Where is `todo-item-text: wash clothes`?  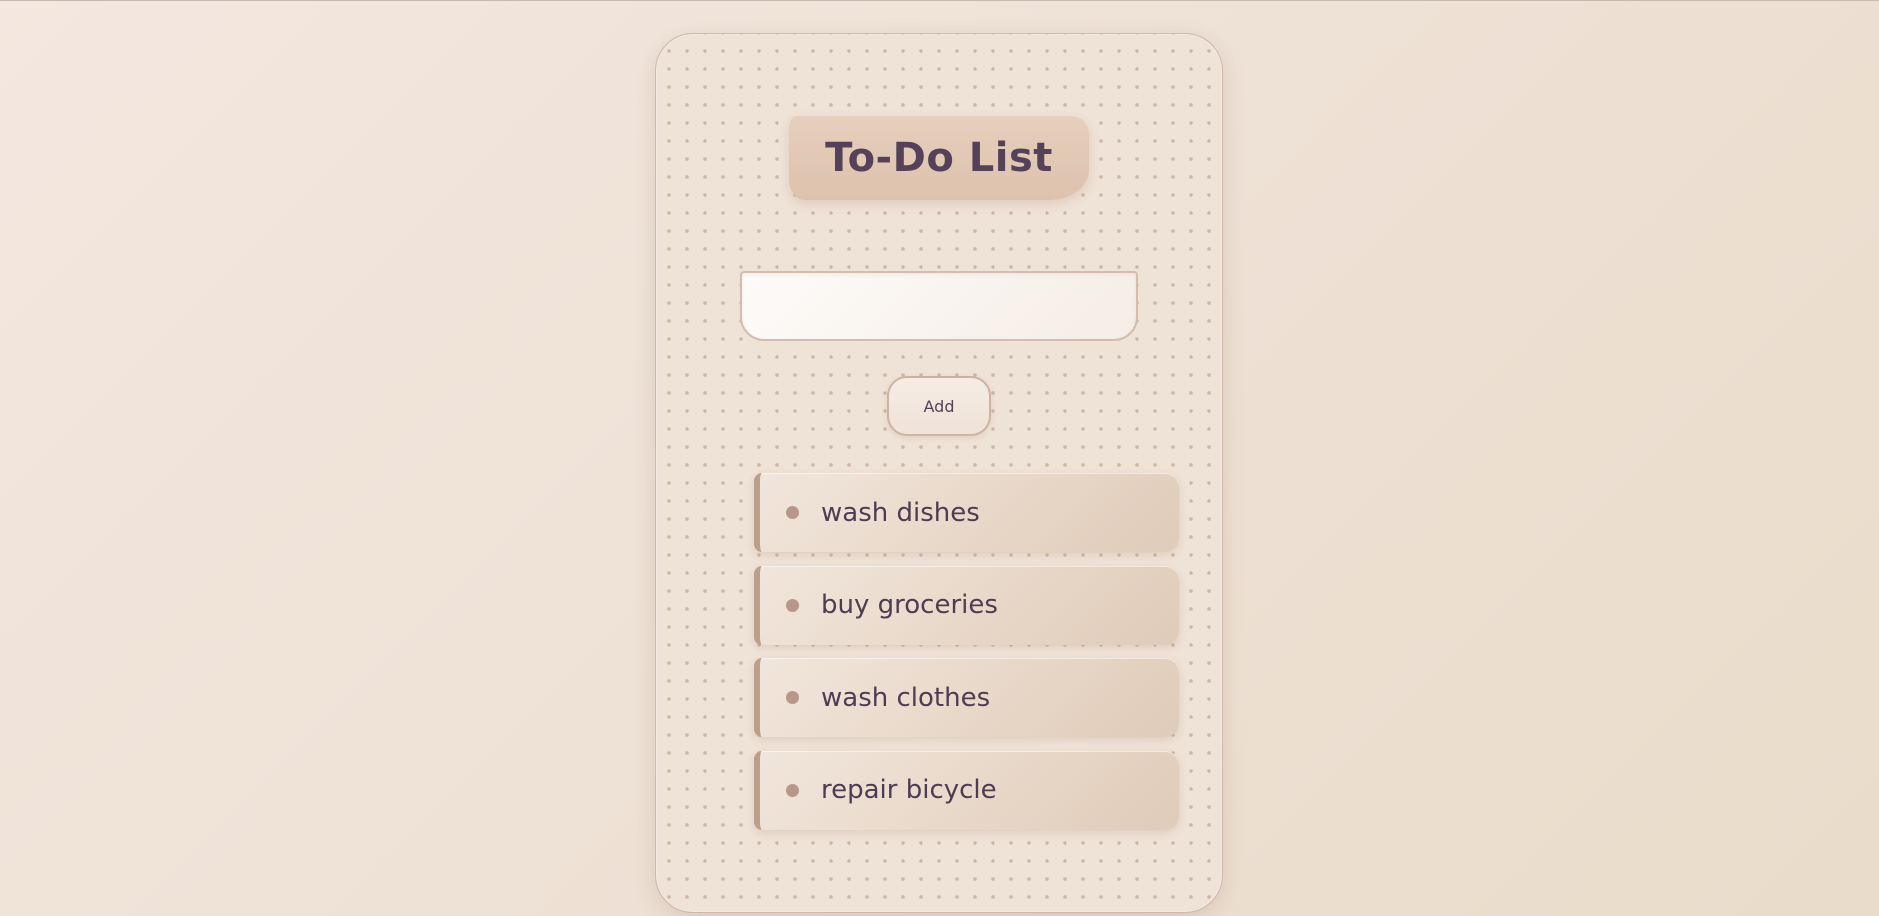 todo-item-text: wash clothes is located at coordinates (906, 697).